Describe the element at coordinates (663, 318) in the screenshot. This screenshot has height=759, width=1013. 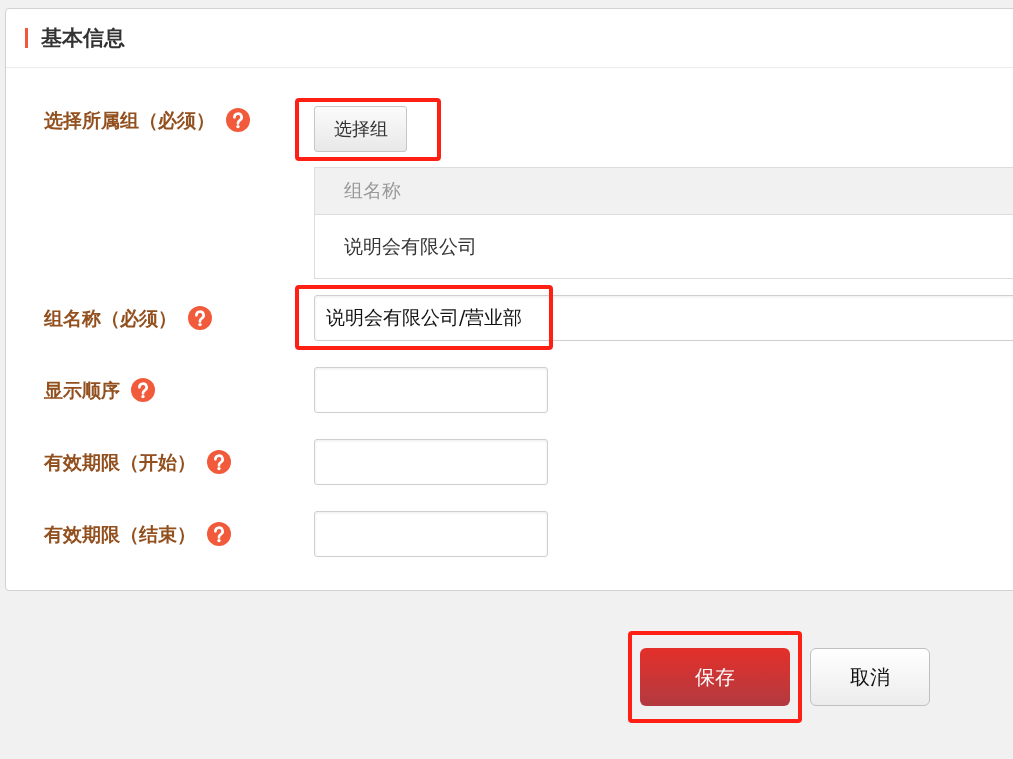
I see `input-field: 说明会有限公司/营业部` at that location.